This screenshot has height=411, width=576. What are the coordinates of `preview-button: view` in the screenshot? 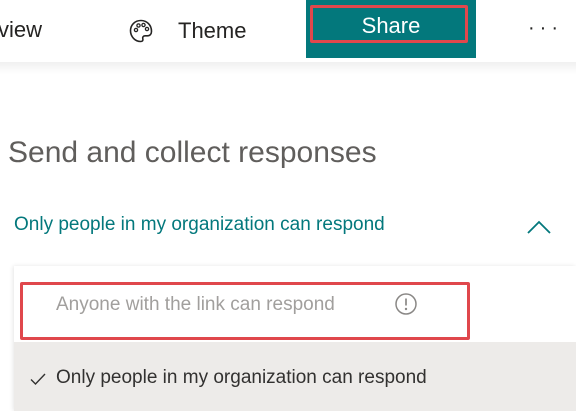 It's located at (21, 30).